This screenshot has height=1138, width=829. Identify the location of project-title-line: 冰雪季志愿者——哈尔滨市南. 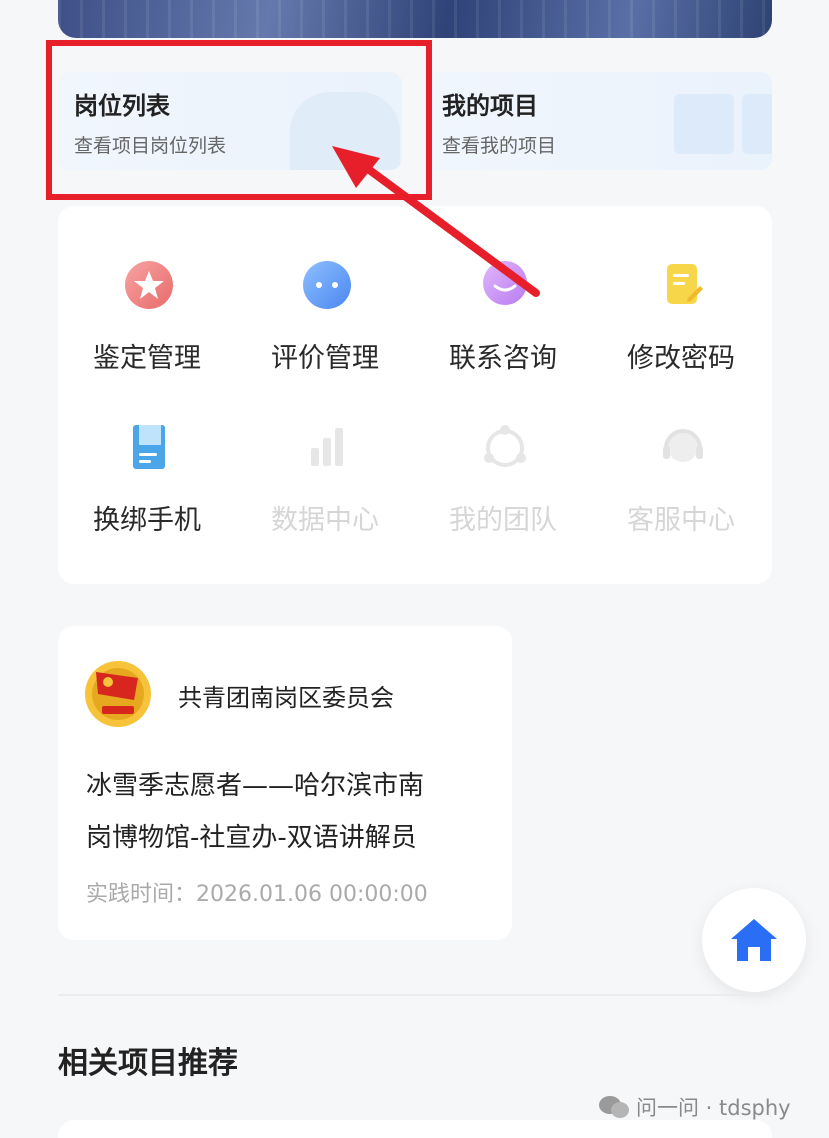
(255, 786).